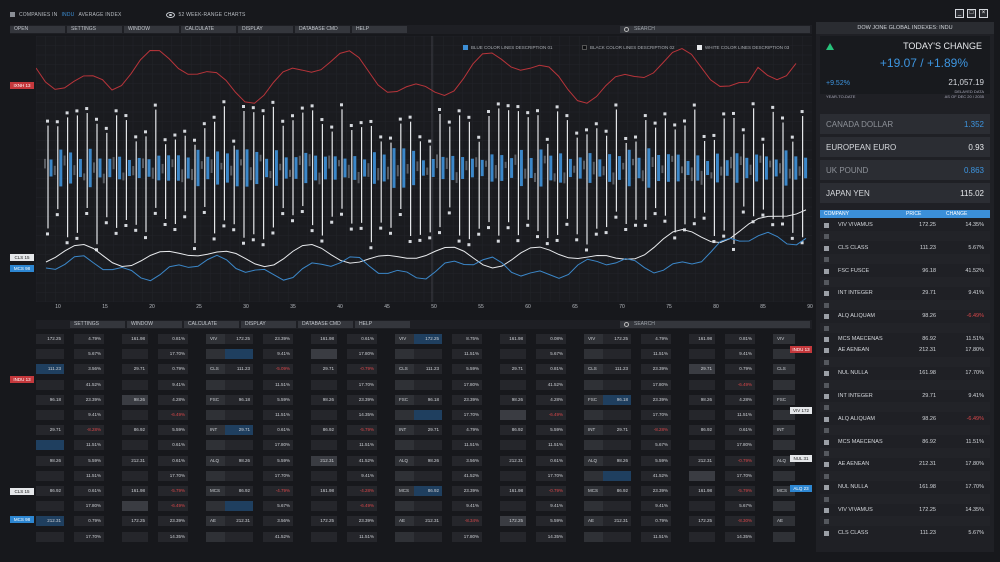 The height and width of the screenshot is (562, 1000). Describe the element at coordinates (173, 536) in the screenshot. I see `value-cell: 14.35%` at that location.